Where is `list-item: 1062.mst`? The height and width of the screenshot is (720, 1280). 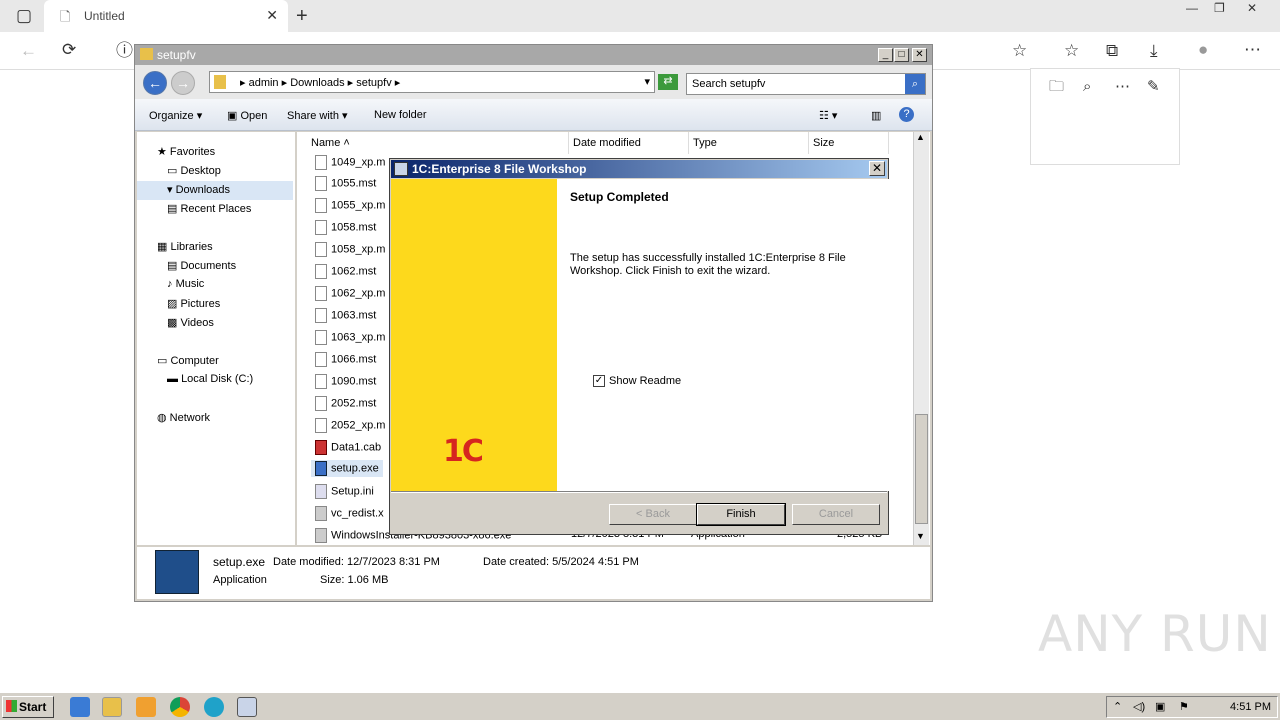
list-item: 1062.mst is located at coordinates (345, 271).